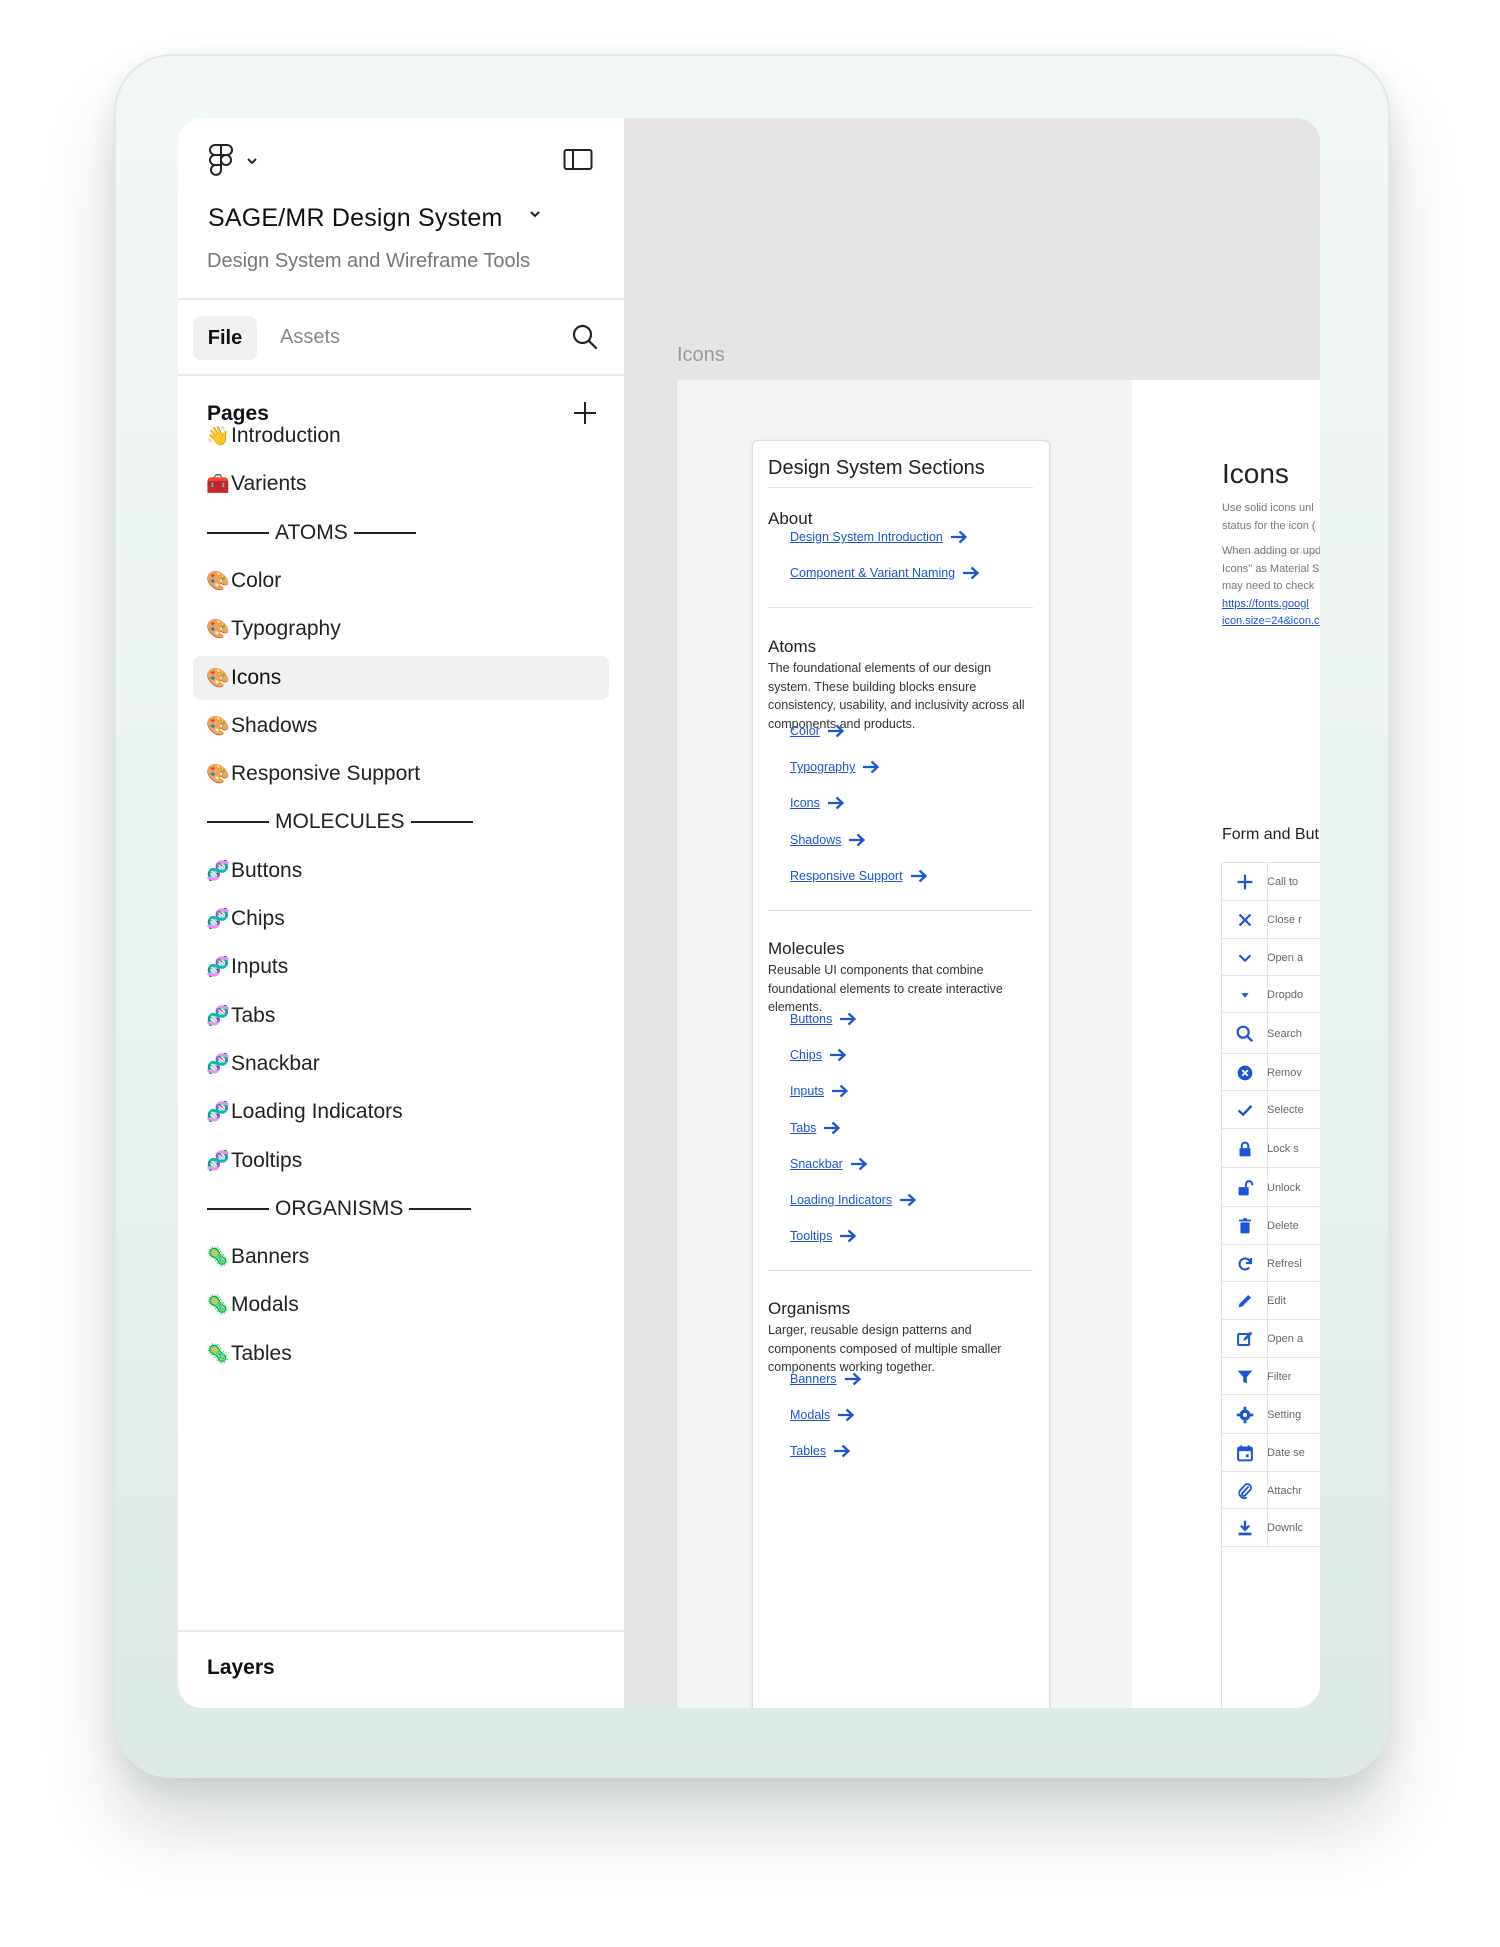 This screenshot has width=1500, height=1947. I want to click on sidebar-toggle-icon, so click(578, 160).